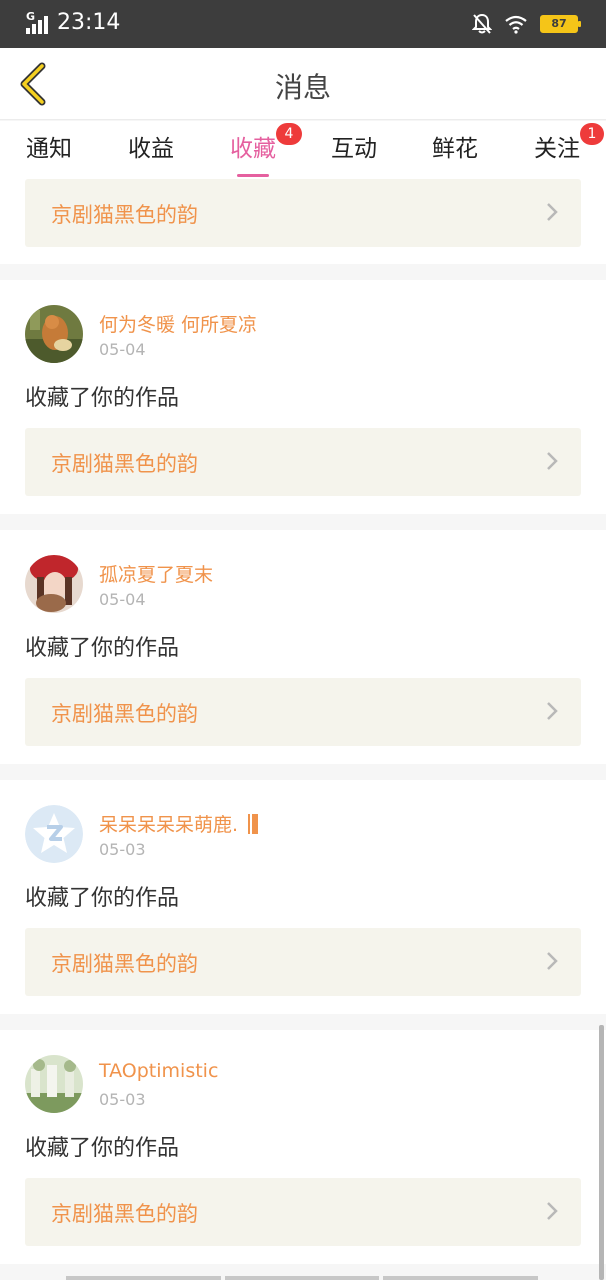 Image resolution: width=606 pixels, height=1280 pixels. What do you see at coordinates (302, 87) in the screenshot?
I see `page-title: 消息` at bounding box center [302, 87].